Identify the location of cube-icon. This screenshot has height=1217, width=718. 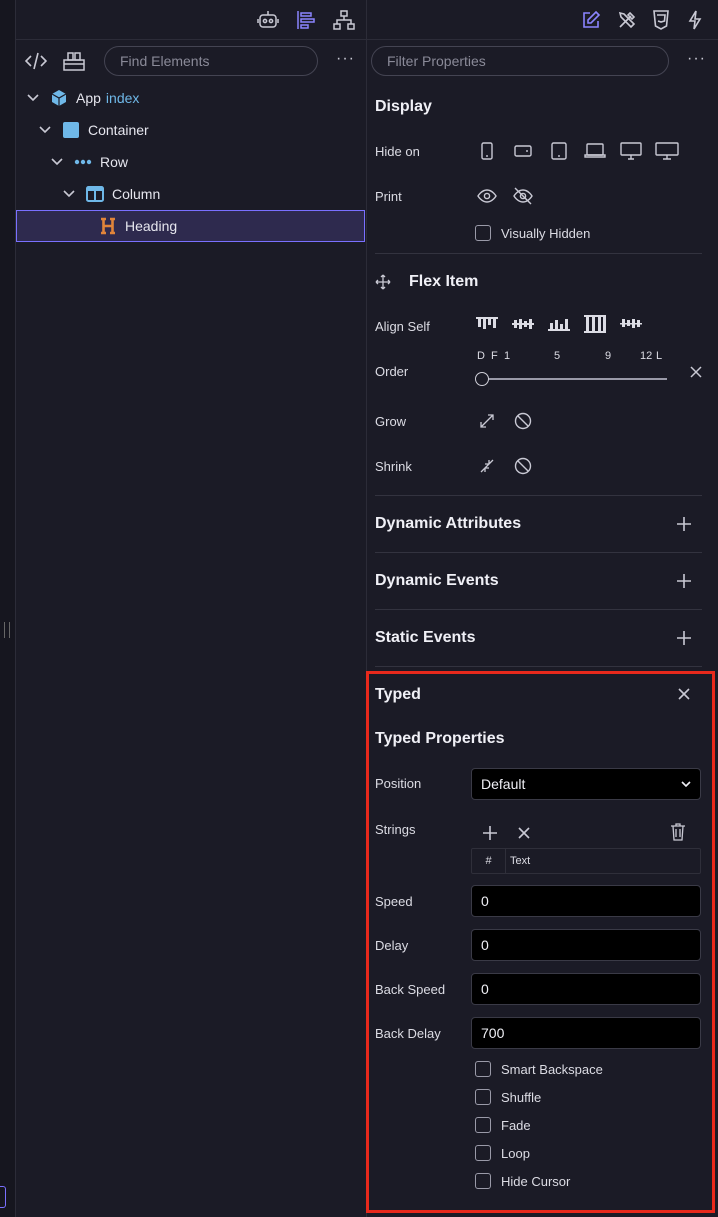
(59, 98).